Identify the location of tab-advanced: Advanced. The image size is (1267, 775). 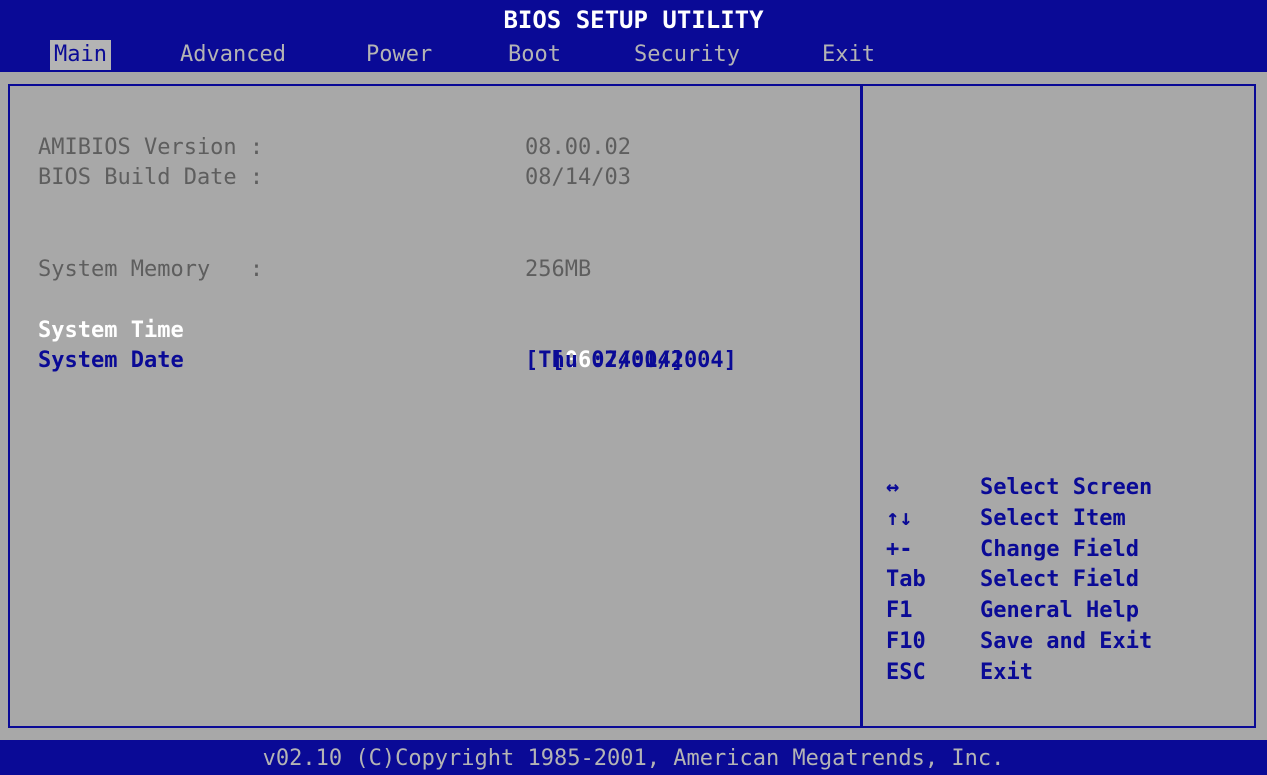
(233, 55).